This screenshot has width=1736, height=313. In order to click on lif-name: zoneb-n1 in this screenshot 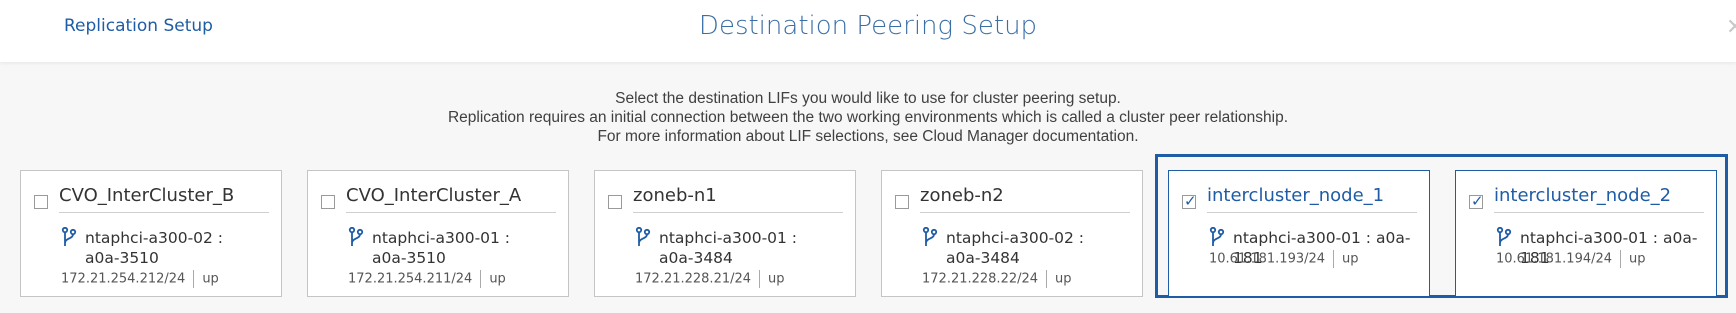, I will do `click(675, 195)`.